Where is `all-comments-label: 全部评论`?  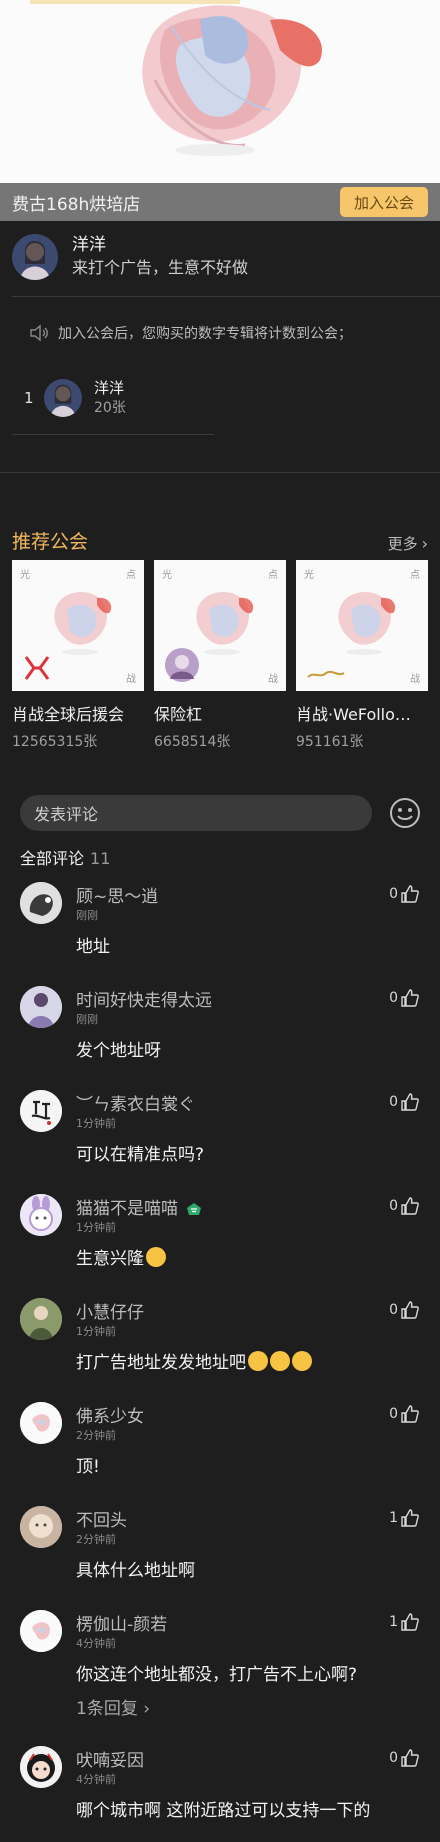
all-comments-label: 全部评论 is located at coordinates (52, 858).